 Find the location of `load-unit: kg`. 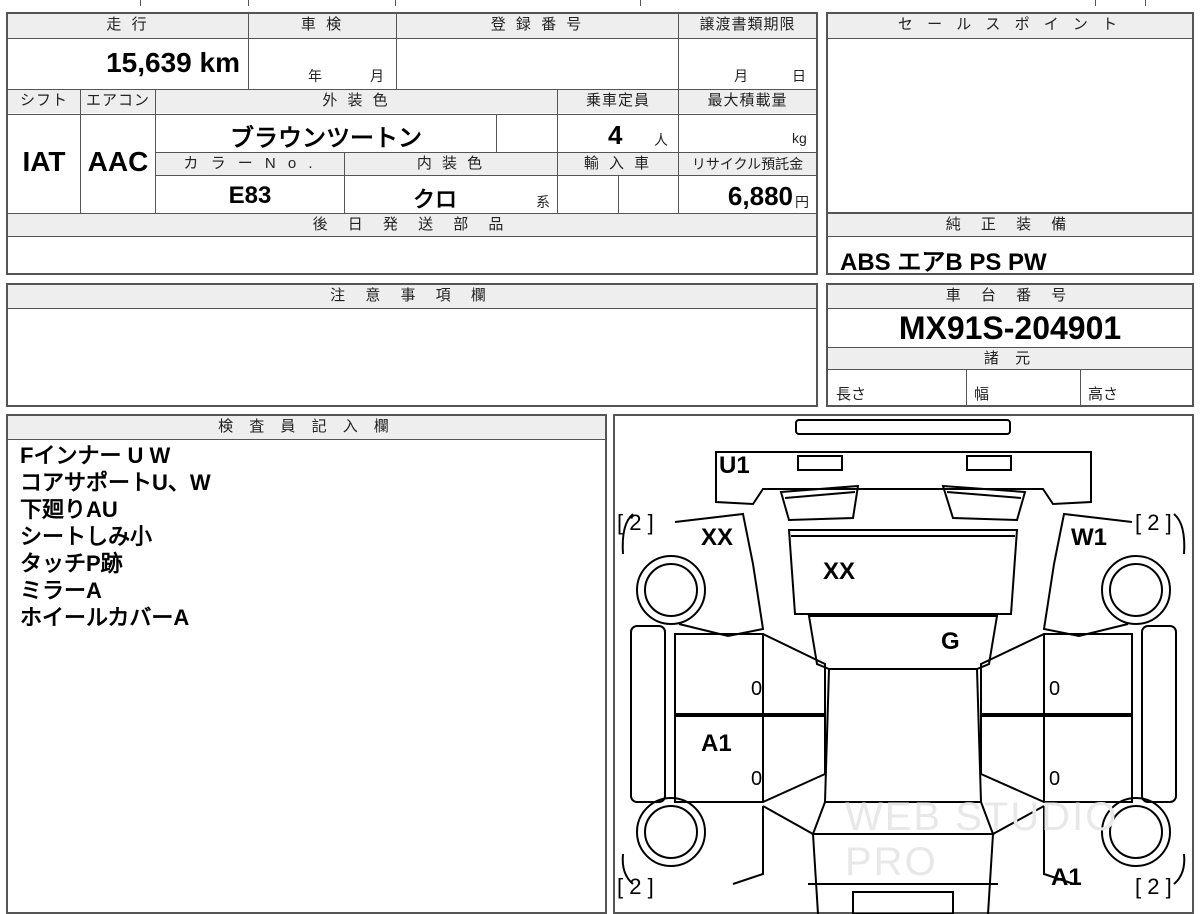

load-unit: kg is located at coordinates (799, 138).